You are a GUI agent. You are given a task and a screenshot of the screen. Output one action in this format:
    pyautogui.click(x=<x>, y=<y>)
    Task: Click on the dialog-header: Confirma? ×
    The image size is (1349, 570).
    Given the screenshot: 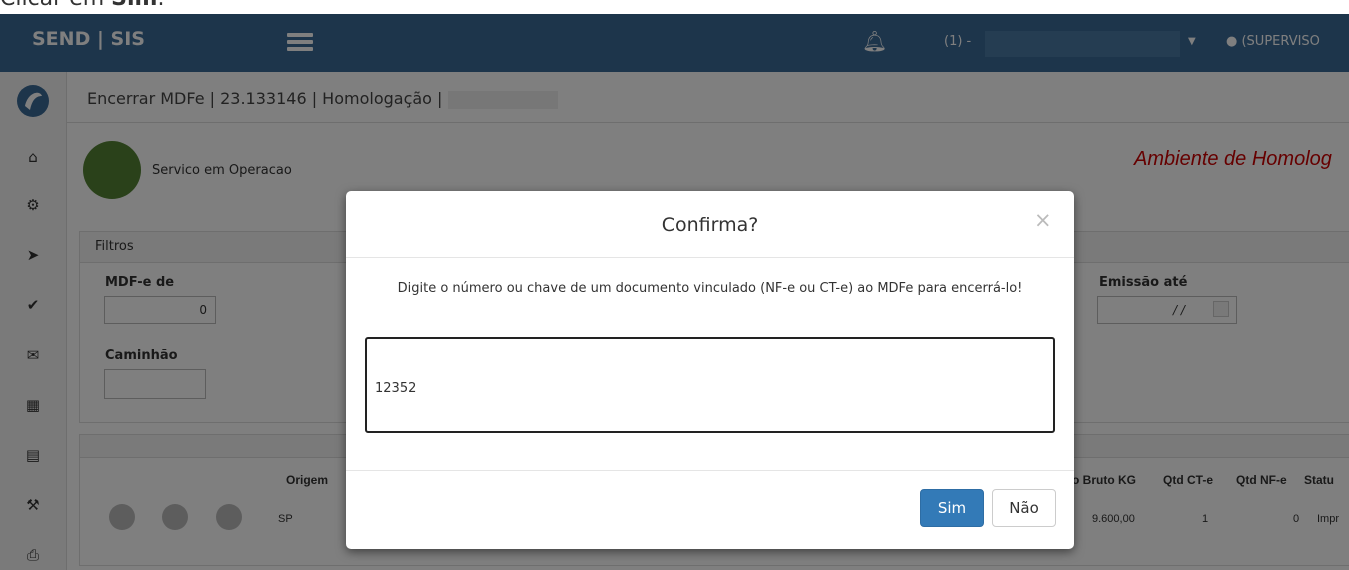 What is the action you would take?
    pyautogui.click(x=710, y=224)
    